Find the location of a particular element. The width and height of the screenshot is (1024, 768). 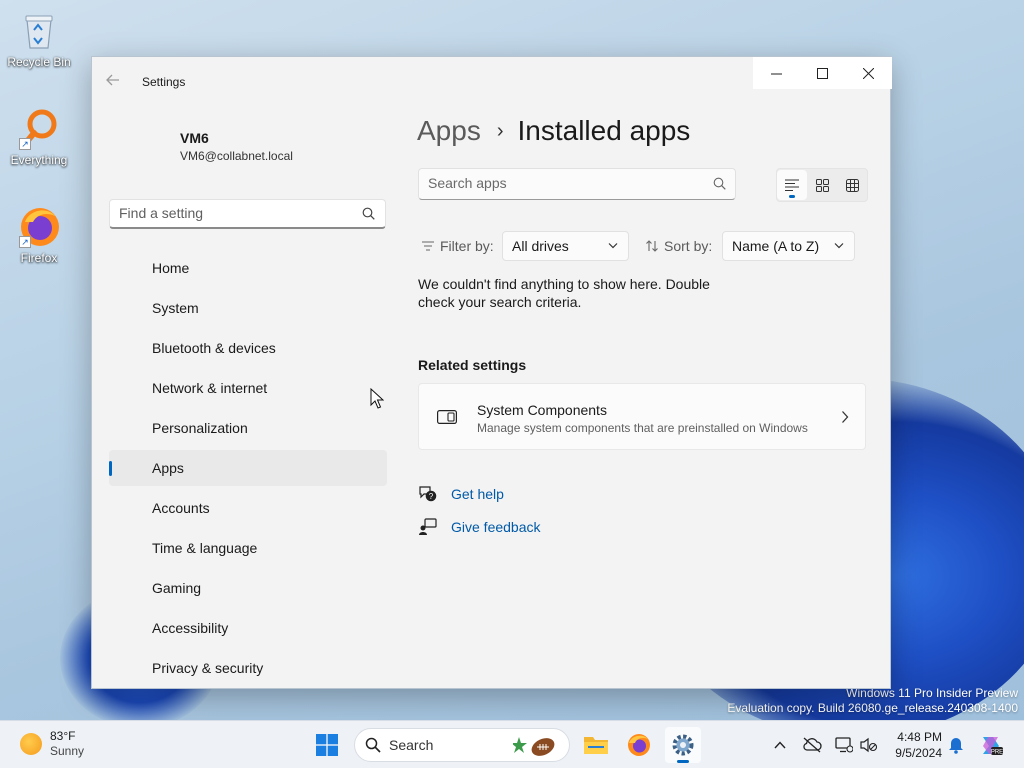

minimize-button is located at coordinates (776, 73).